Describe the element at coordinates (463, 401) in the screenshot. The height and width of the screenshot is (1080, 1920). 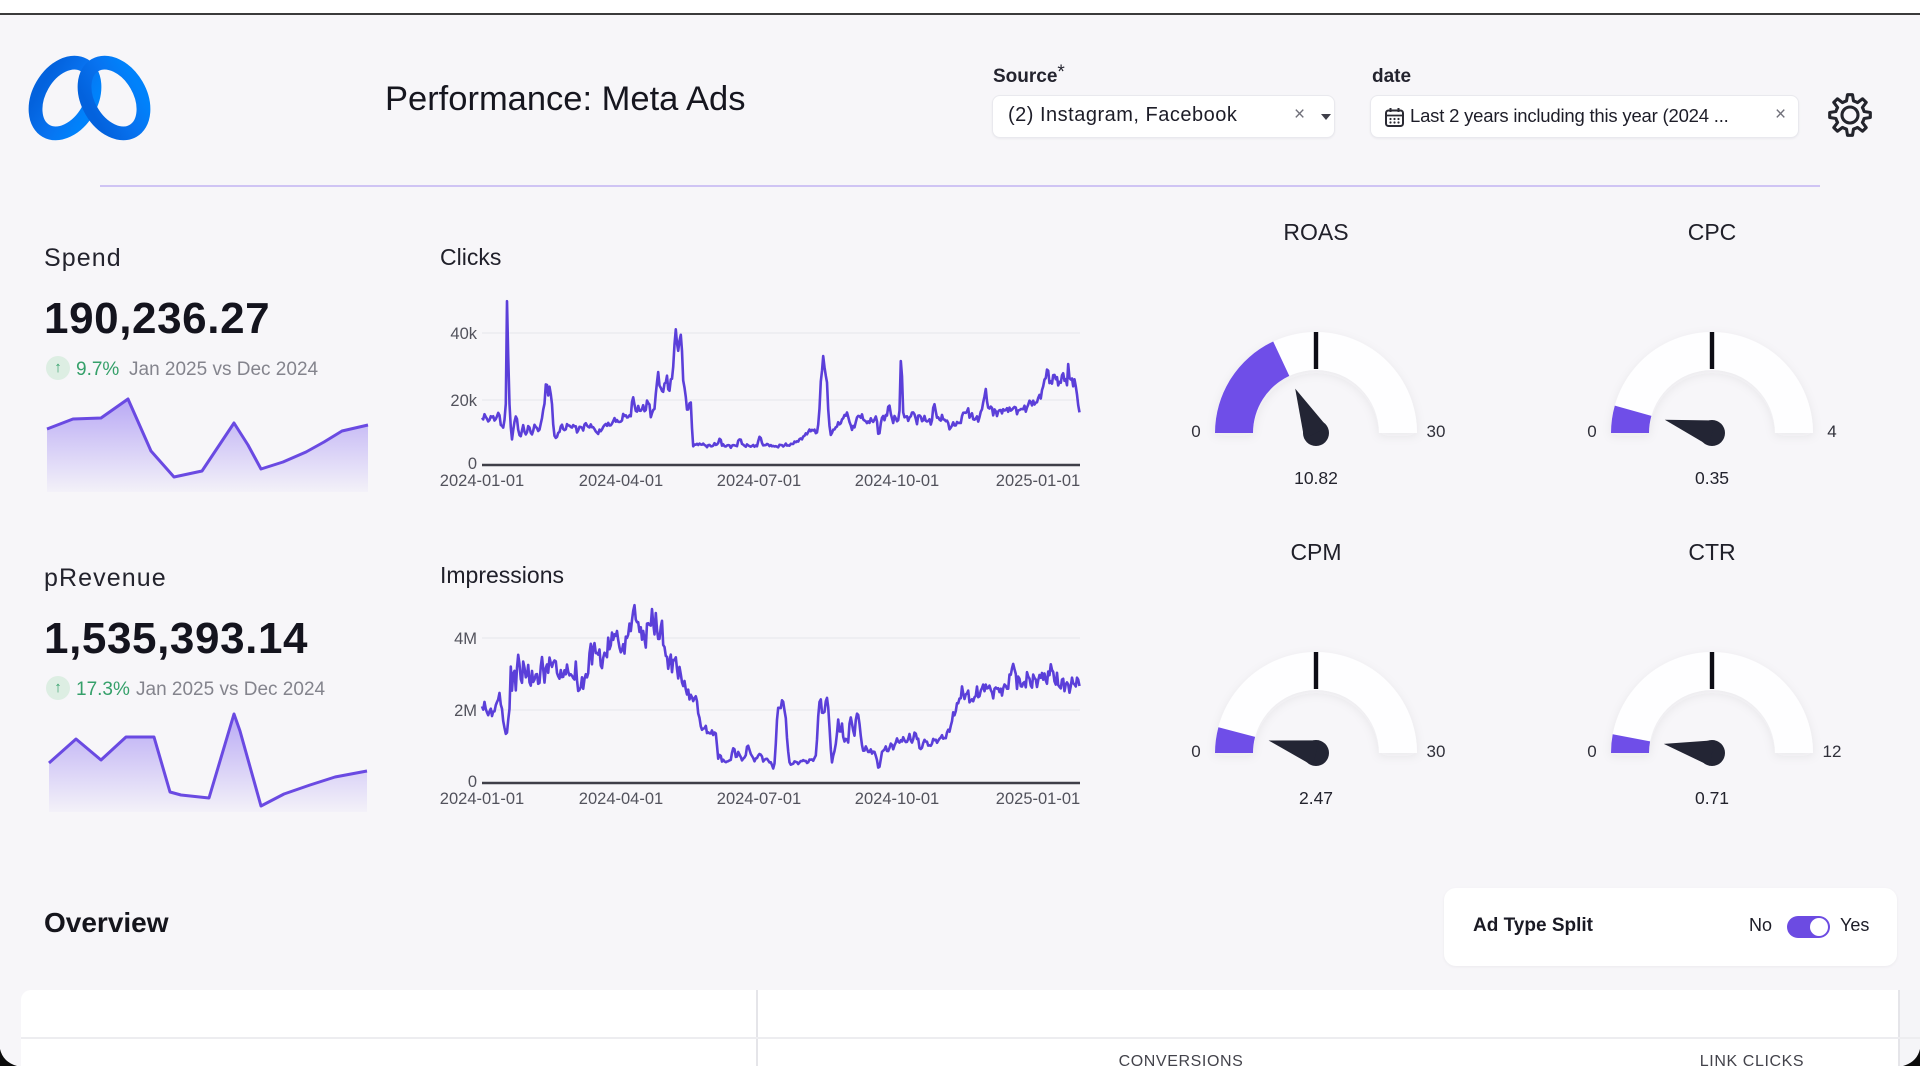
I see `svg-text: 20k` at that location.